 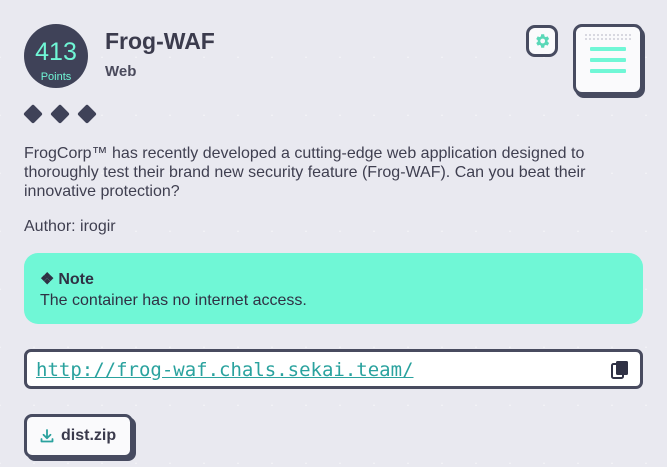 What do you see at coordinates (47, 279) in the screenshot?
I see `note-symbol-icon: ❖` at bounding box center [47, 279].